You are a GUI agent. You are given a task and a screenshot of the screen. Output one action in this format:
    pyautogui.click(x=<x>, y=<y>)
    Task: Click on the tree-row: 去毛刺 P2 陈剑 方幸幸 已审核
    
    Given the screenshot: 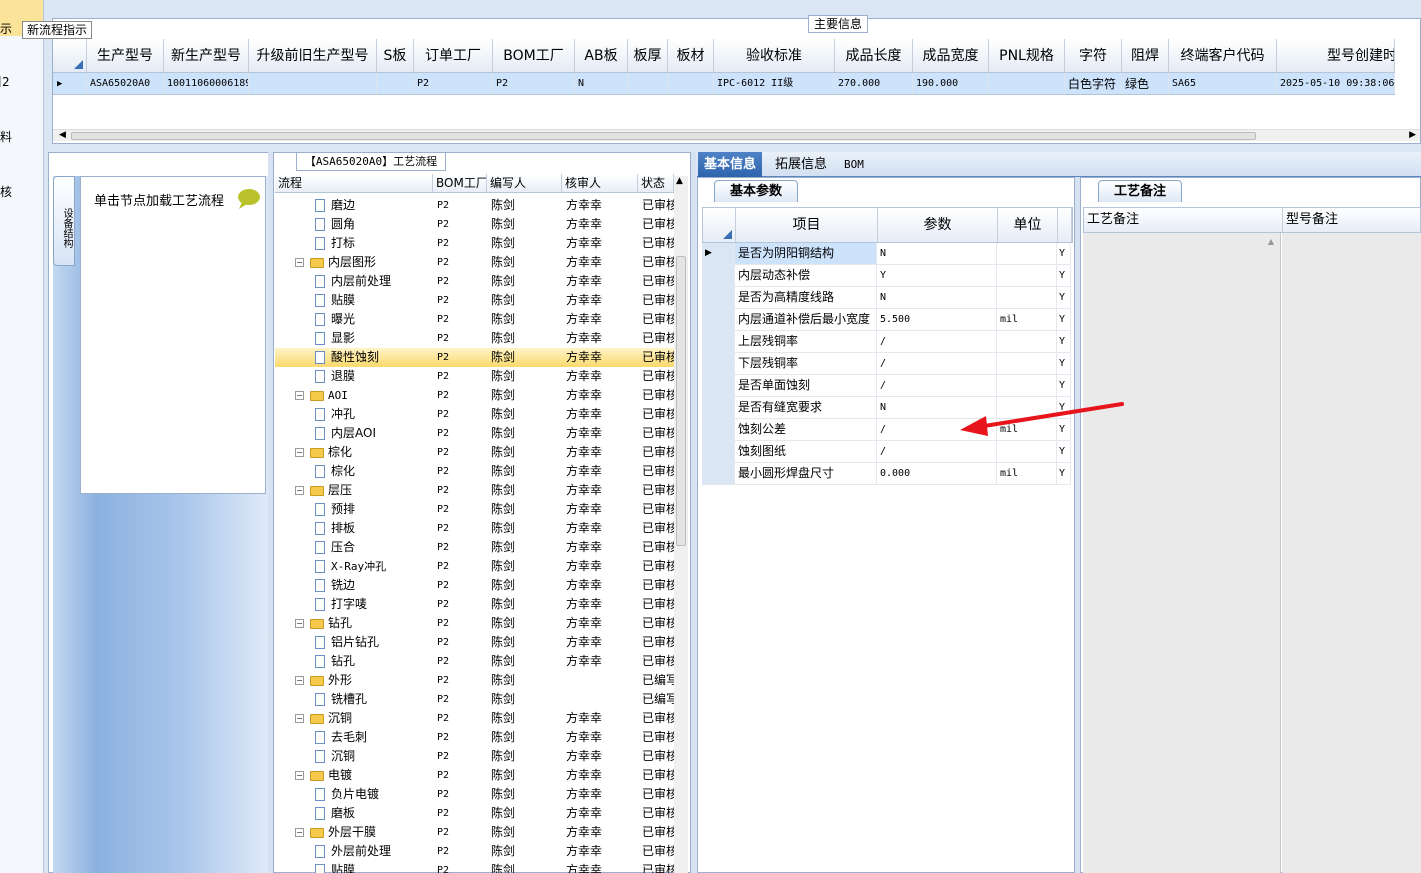 What is the action you would take?
    pyautogui.click(x=474, y=737)
    